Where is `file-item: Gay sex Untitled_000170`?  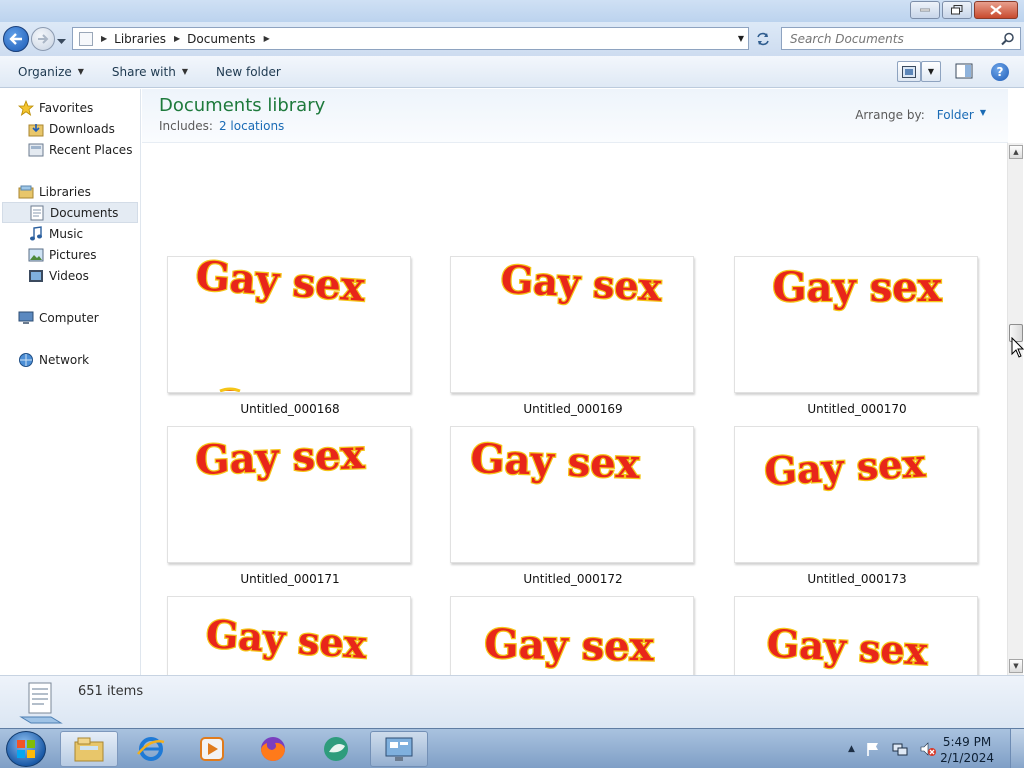
file-item: Gay sex Untitled_000170 is located at coordinates (857, 336).